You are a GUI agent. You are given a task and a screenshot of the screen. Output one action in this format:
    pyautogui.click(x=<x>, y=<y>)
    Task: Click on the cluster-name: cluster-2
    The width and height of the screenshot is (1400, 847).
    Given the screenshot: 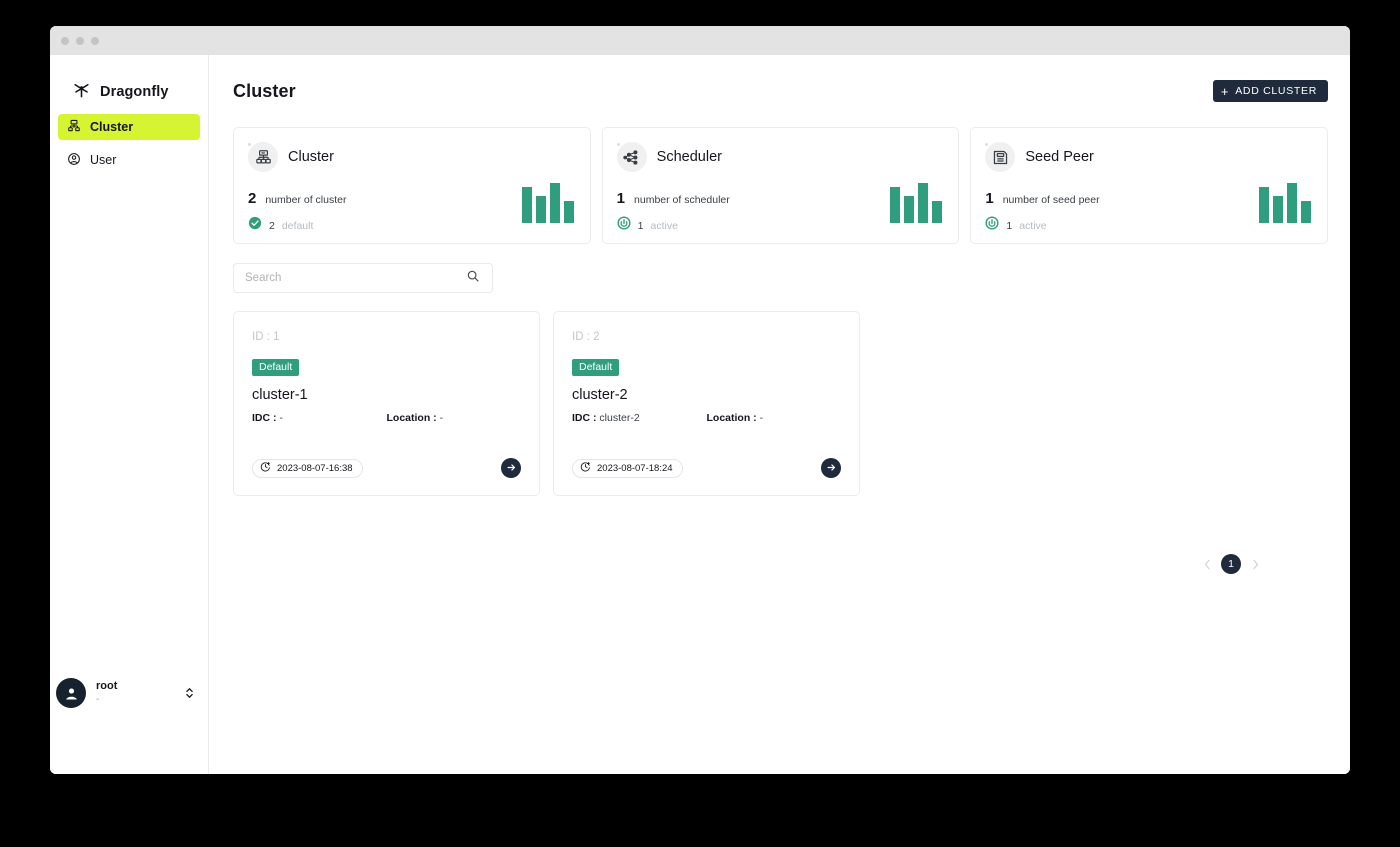 What is the action you would take?
    pyautogui.click(x=600, y=395)
    